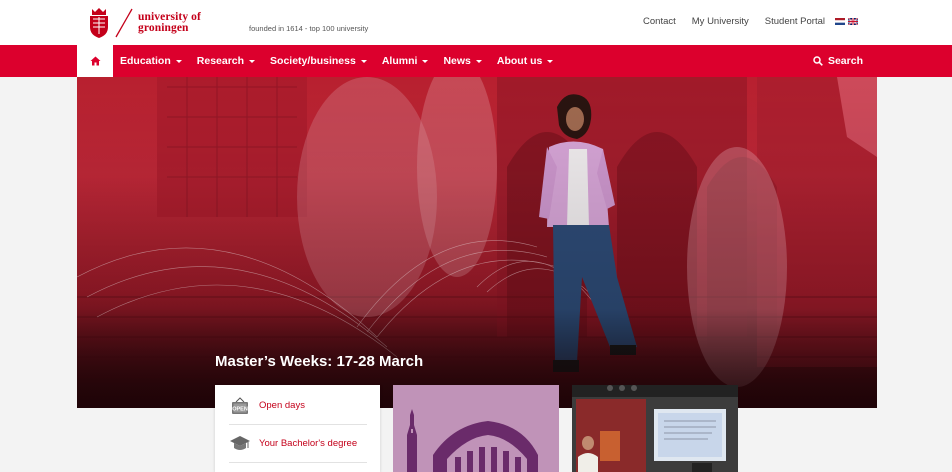 This screenshot has width=952, height=472. I want to click on logo-wordmark: university of groningen, so click(169, 22).